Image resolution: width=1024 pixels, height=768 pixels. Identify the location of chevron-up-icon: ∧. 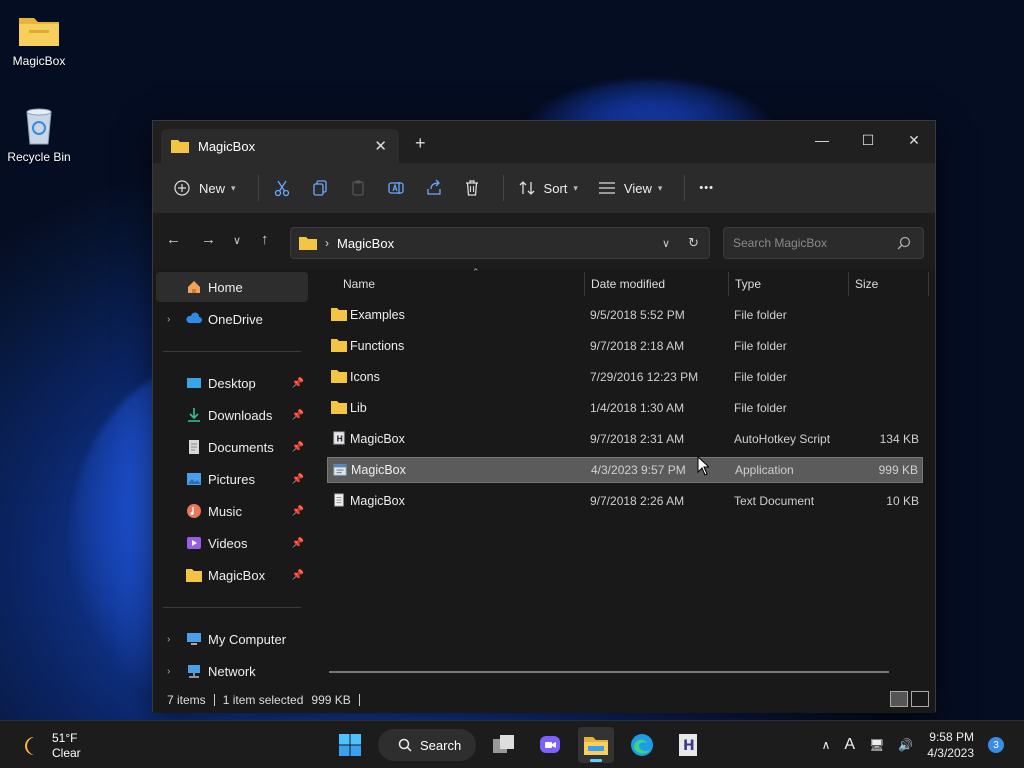
(826, 745).